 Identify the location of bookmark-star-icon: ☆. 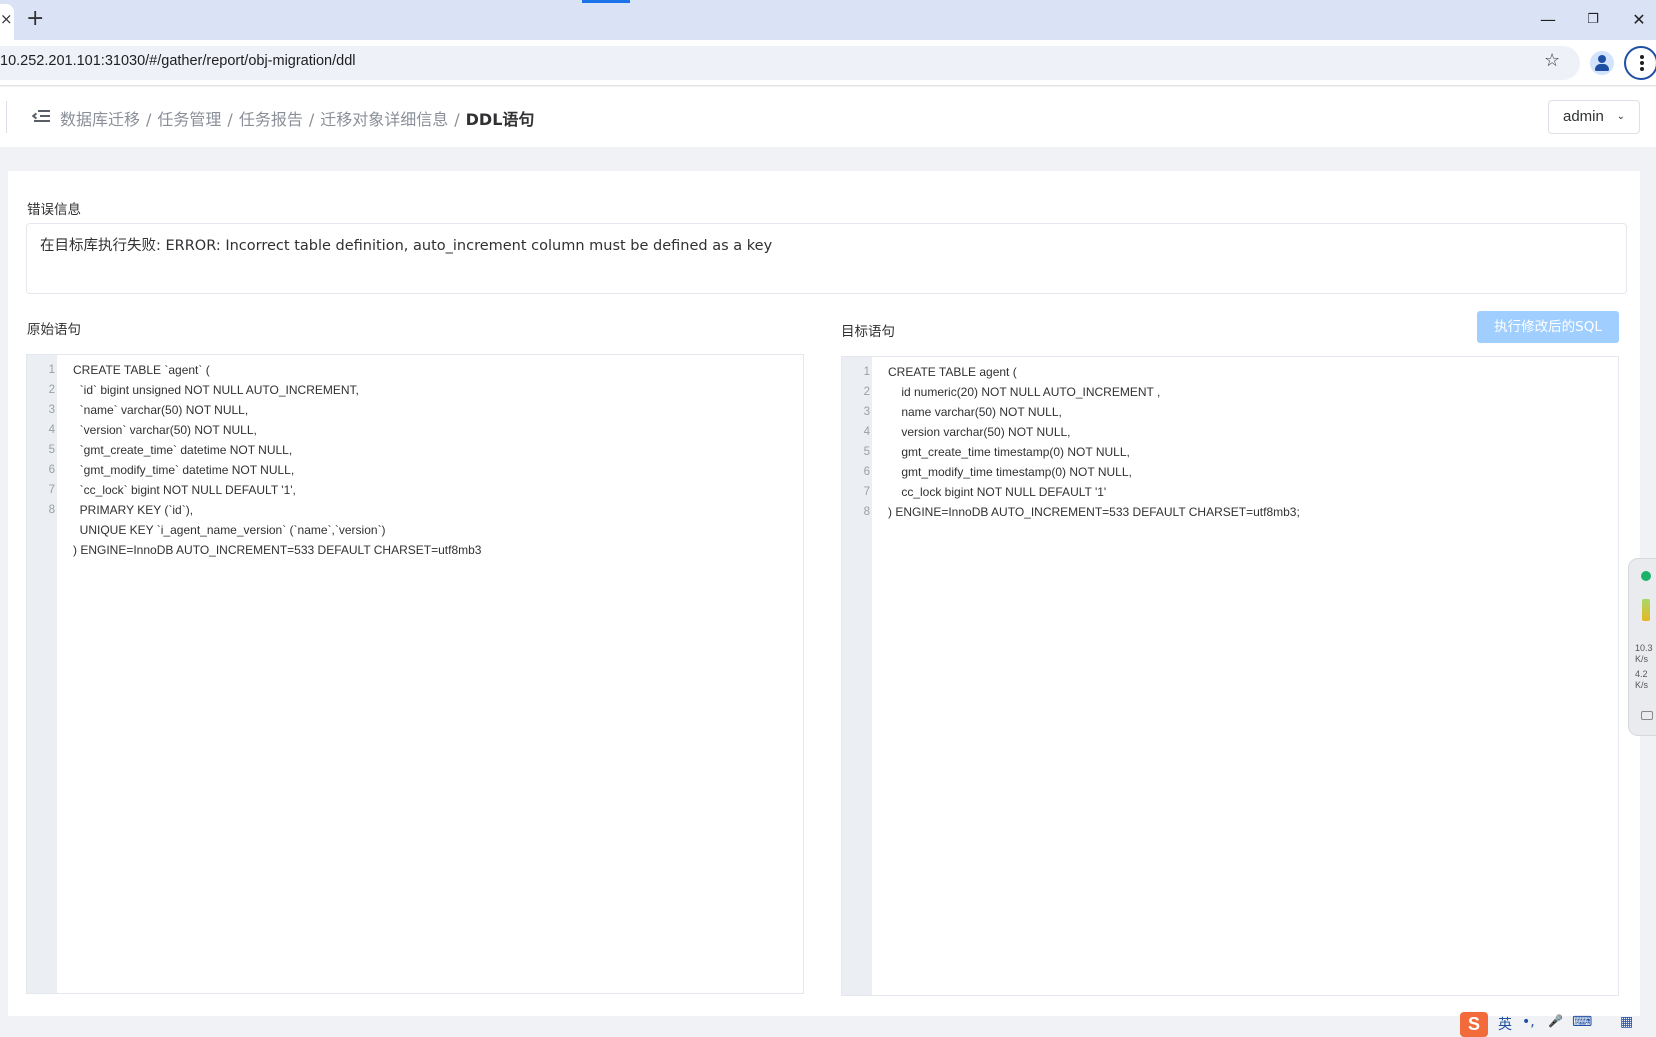
(1552, 60).